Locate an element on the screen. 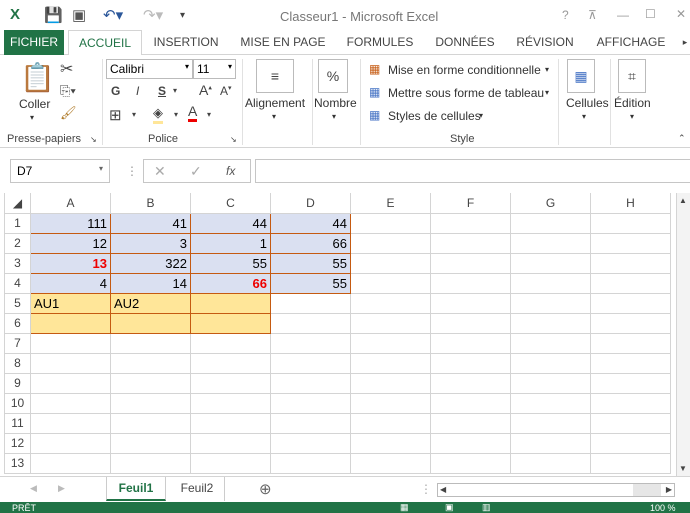 This screenshot has width=690, height=513. row-header: 6 is located at coordinates (17, 323).